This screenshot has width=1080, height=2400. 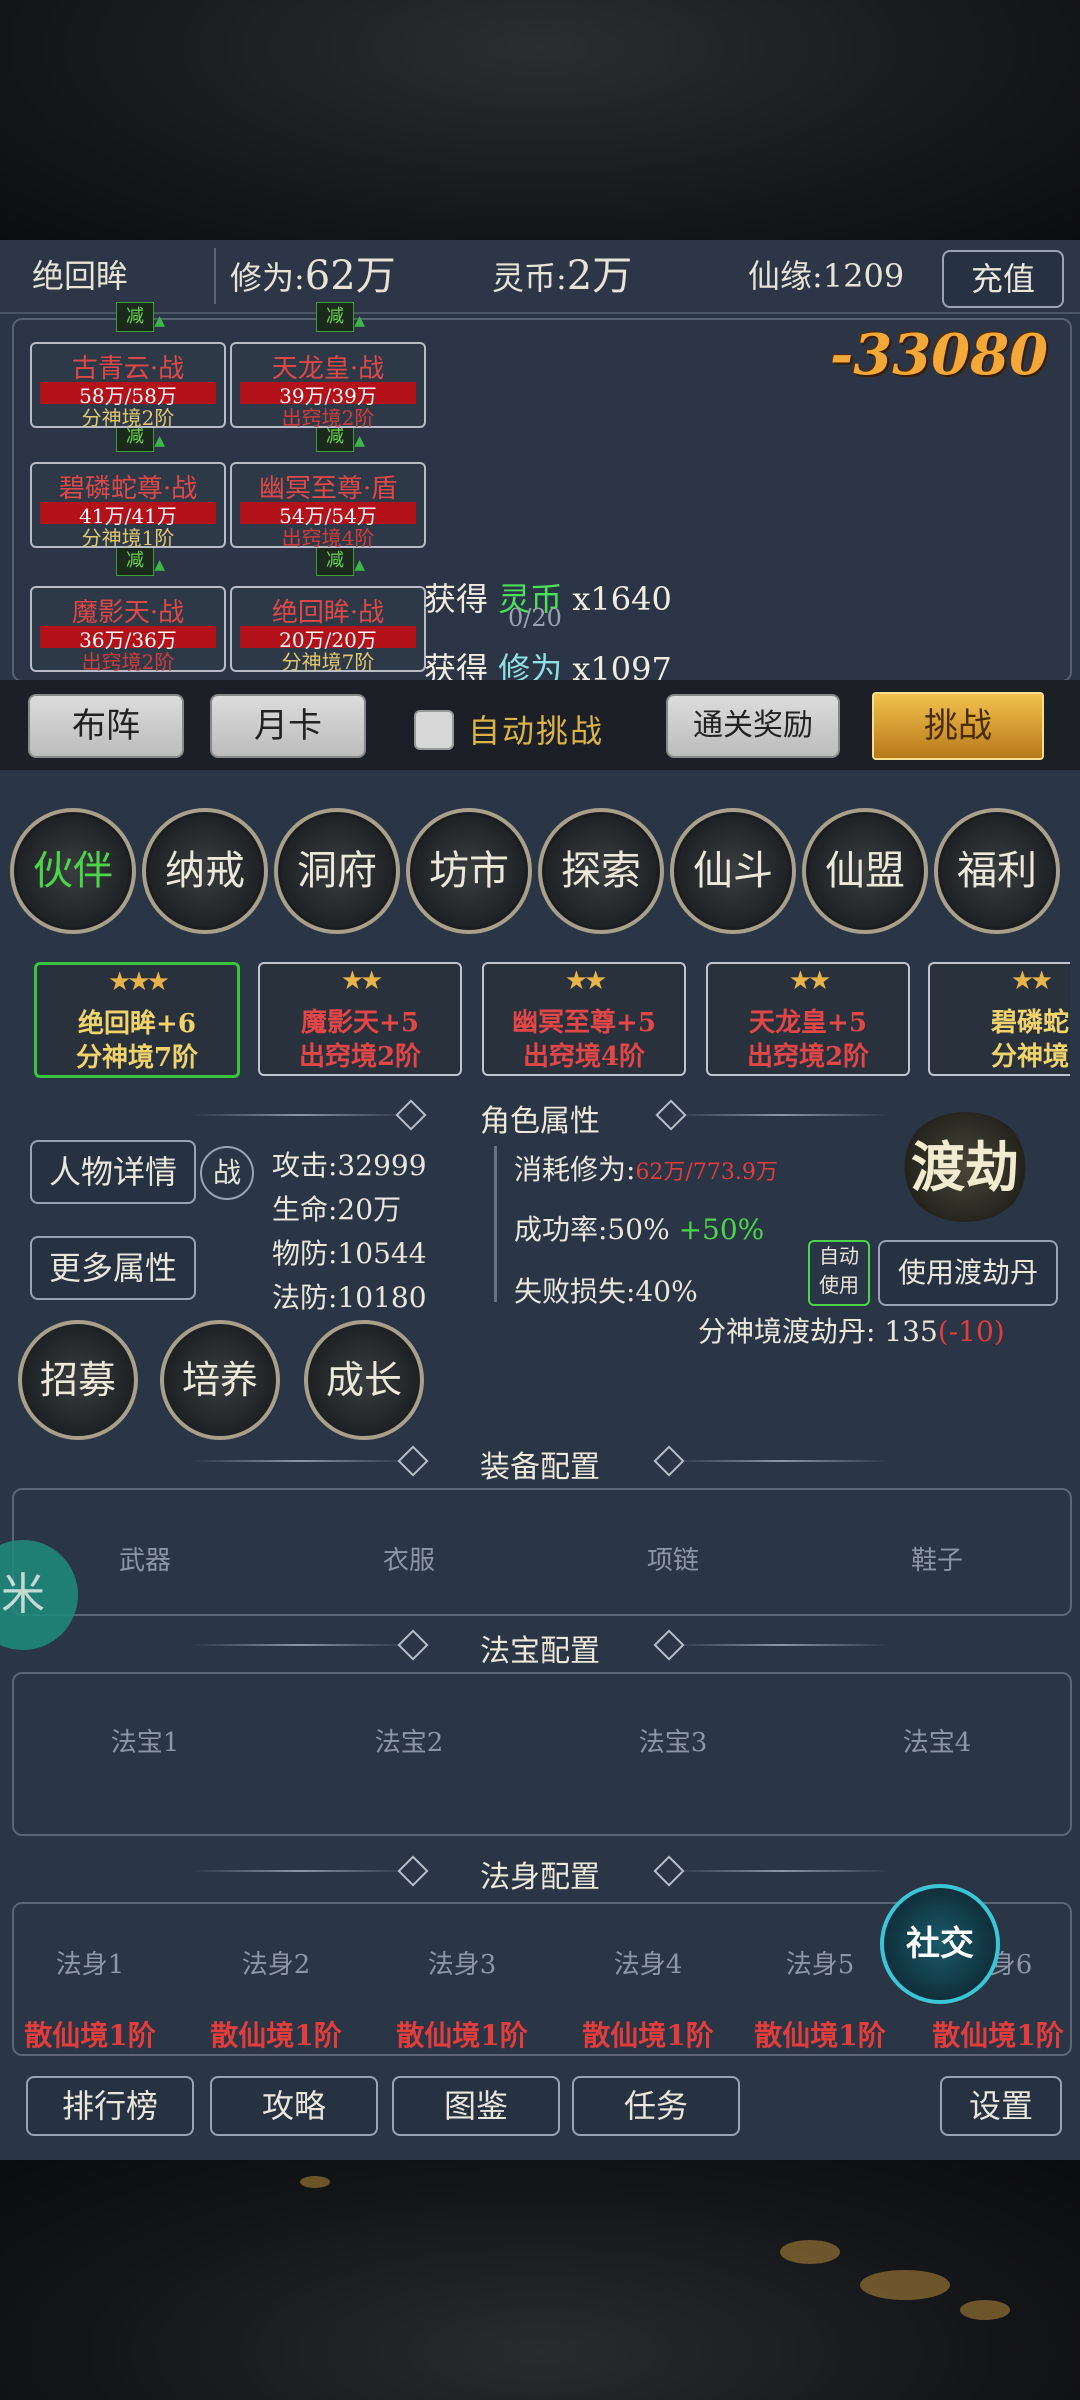 I want to click on recruit-button: 招募, so click(x=78, y=1380).